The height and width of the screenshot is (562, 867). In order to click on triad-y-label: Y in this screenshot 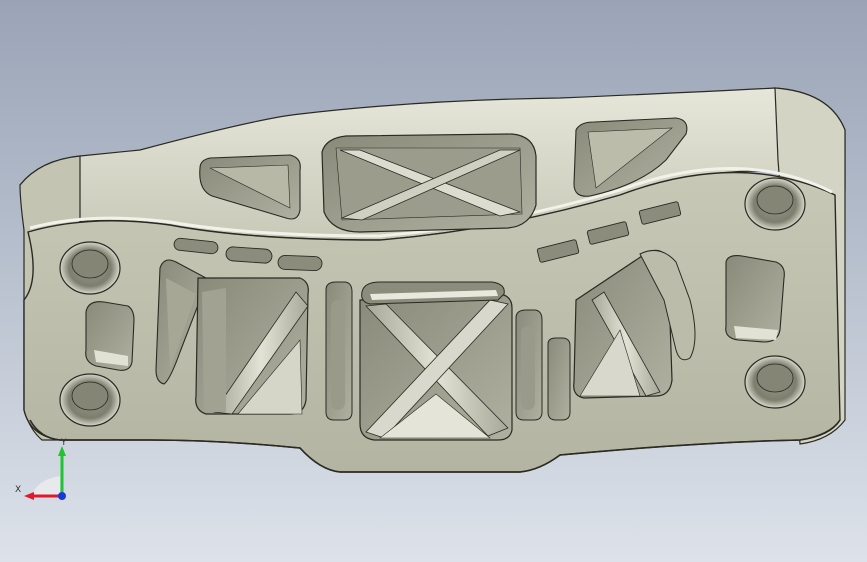, I will do `click(63, 443)`.